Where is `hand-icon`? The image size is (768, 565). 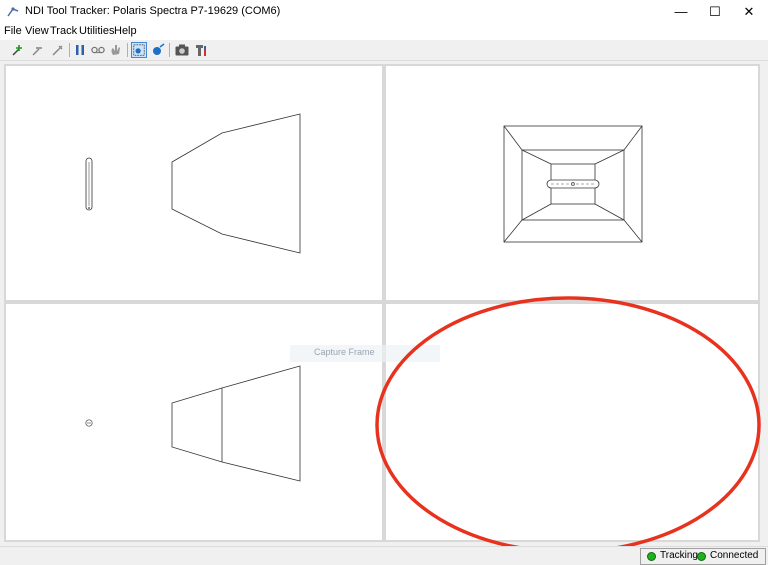
hand-icon is located at coordinates (116, 50).